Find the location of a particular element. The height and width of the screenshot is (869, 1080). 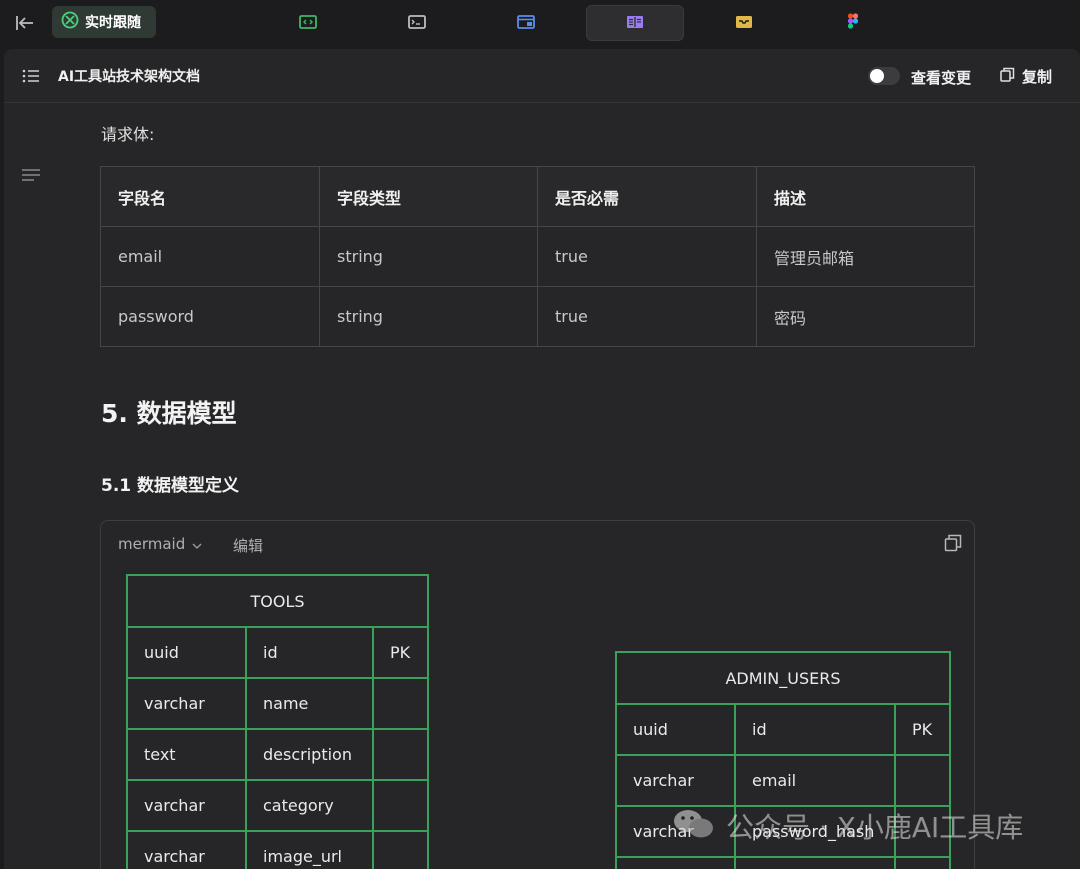

section-heading: 5. 数据模型 is located at coordinates (169, 413).